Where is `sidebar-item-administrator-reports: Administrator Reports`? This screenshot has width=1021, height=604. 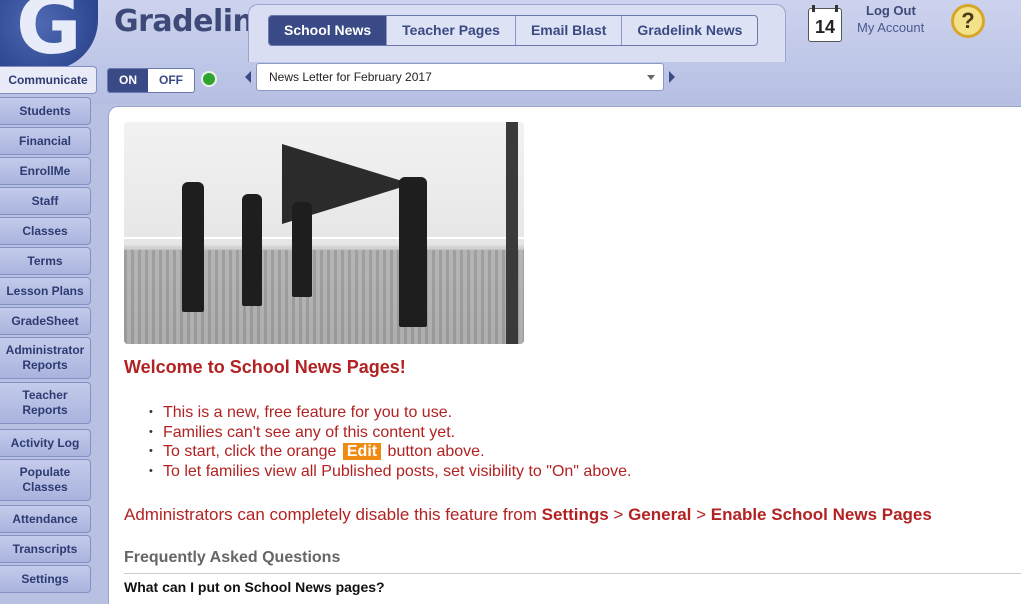 sidebar-item-administrator-reports: Administrator Reports is located at coordinates (45, 358).